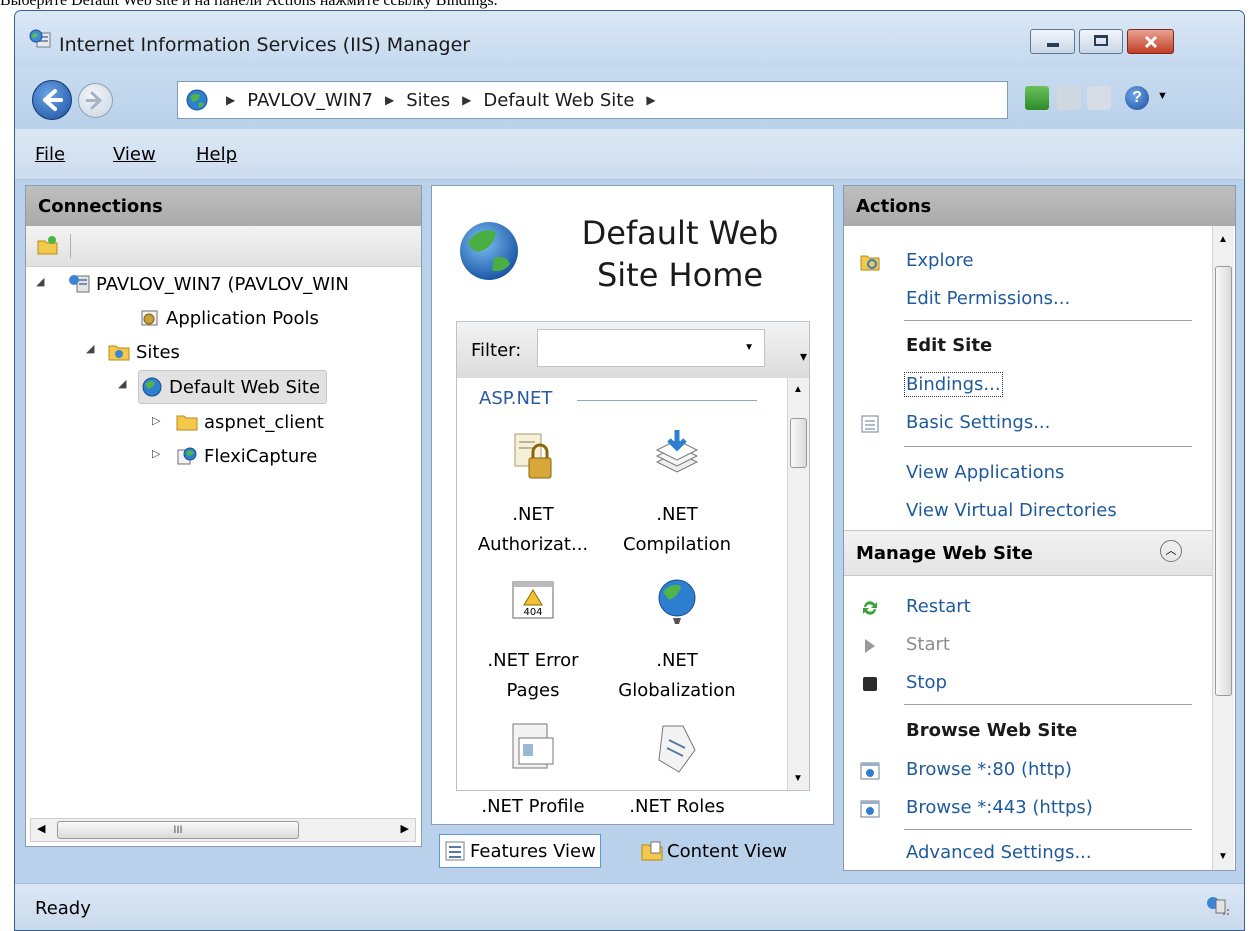 The width and height of the screenshot is (1257, 931). I want to click on menu-file: File, so click(50, 154).